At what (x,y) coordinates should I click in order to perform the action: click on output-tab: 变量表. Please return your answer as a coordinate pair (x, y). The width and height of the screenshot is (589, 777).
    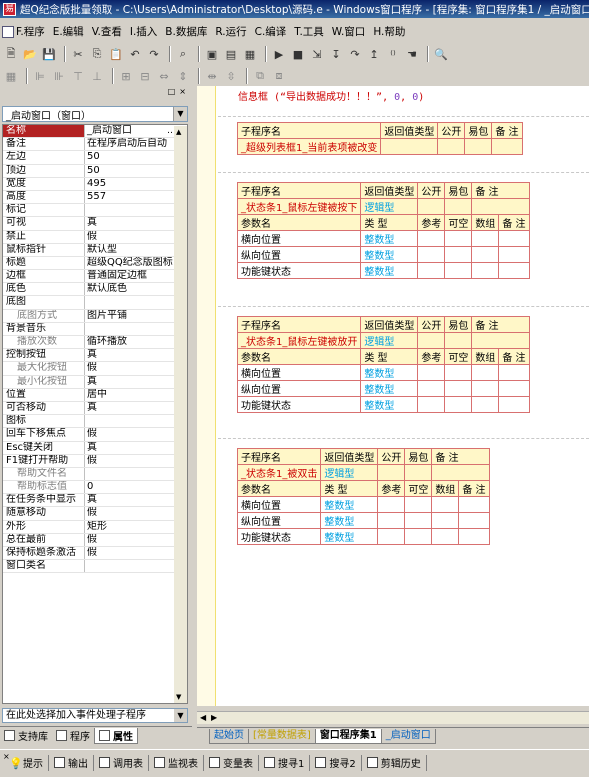
    Looking at the image, I should click on (231, 762).